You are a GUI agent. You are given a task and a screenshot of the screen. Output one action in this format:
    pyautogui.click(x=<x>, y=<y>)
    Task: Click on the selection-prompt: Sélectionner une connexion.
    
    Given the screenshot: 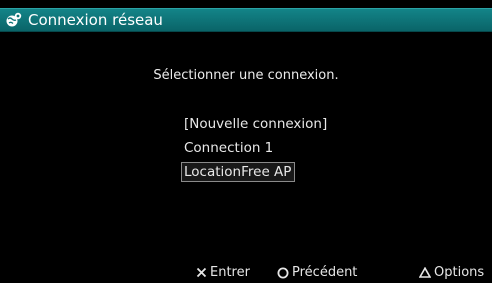 What is the action you would take?
    pyautogui.click(x=246, y=75)
    